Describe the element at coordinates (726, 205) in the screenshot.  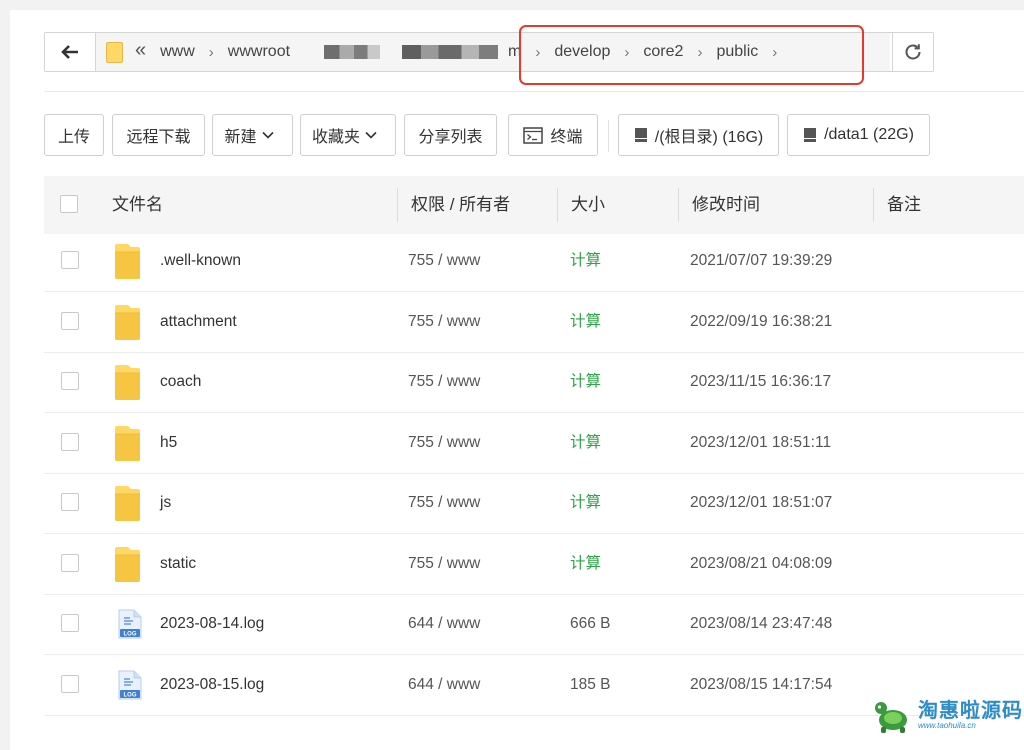
I see `column-header-modified-time: 修改时间` at that location.